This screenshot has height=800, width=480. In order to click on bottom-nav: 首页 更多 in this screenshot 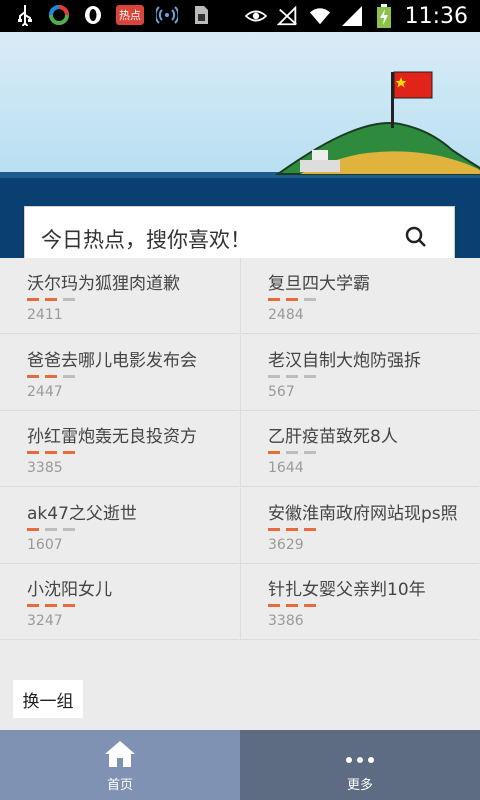, I will do `click(240, 765)`.